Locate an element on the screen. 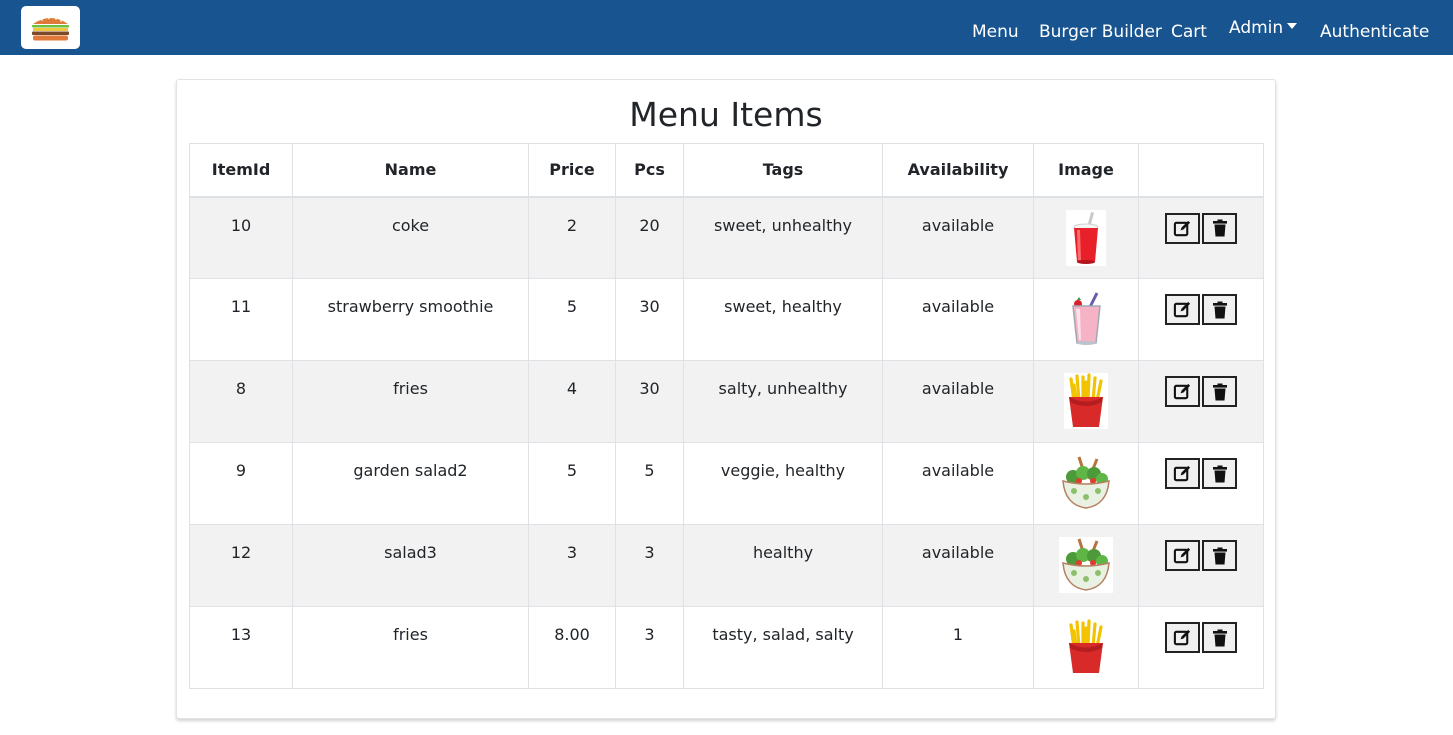 The width and height of the screenshot is (1453, 735). cell-name: garden salad2 is located at coordinates (410, 483).